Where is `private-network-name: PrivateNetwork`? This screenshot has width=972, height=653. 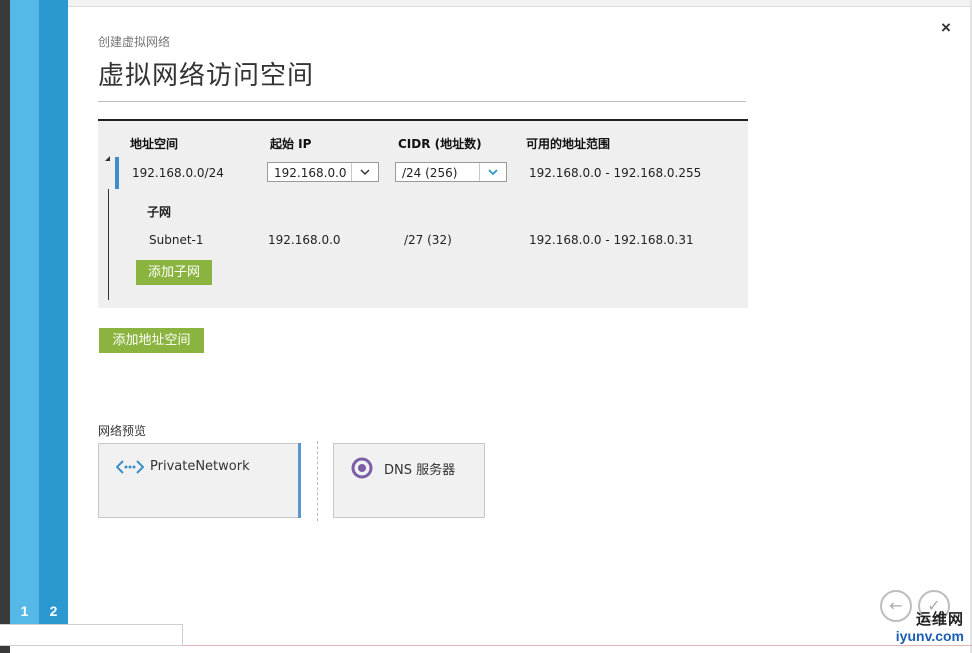
private-network-name: PrivateNetwork is located at coordinates (200, 466).